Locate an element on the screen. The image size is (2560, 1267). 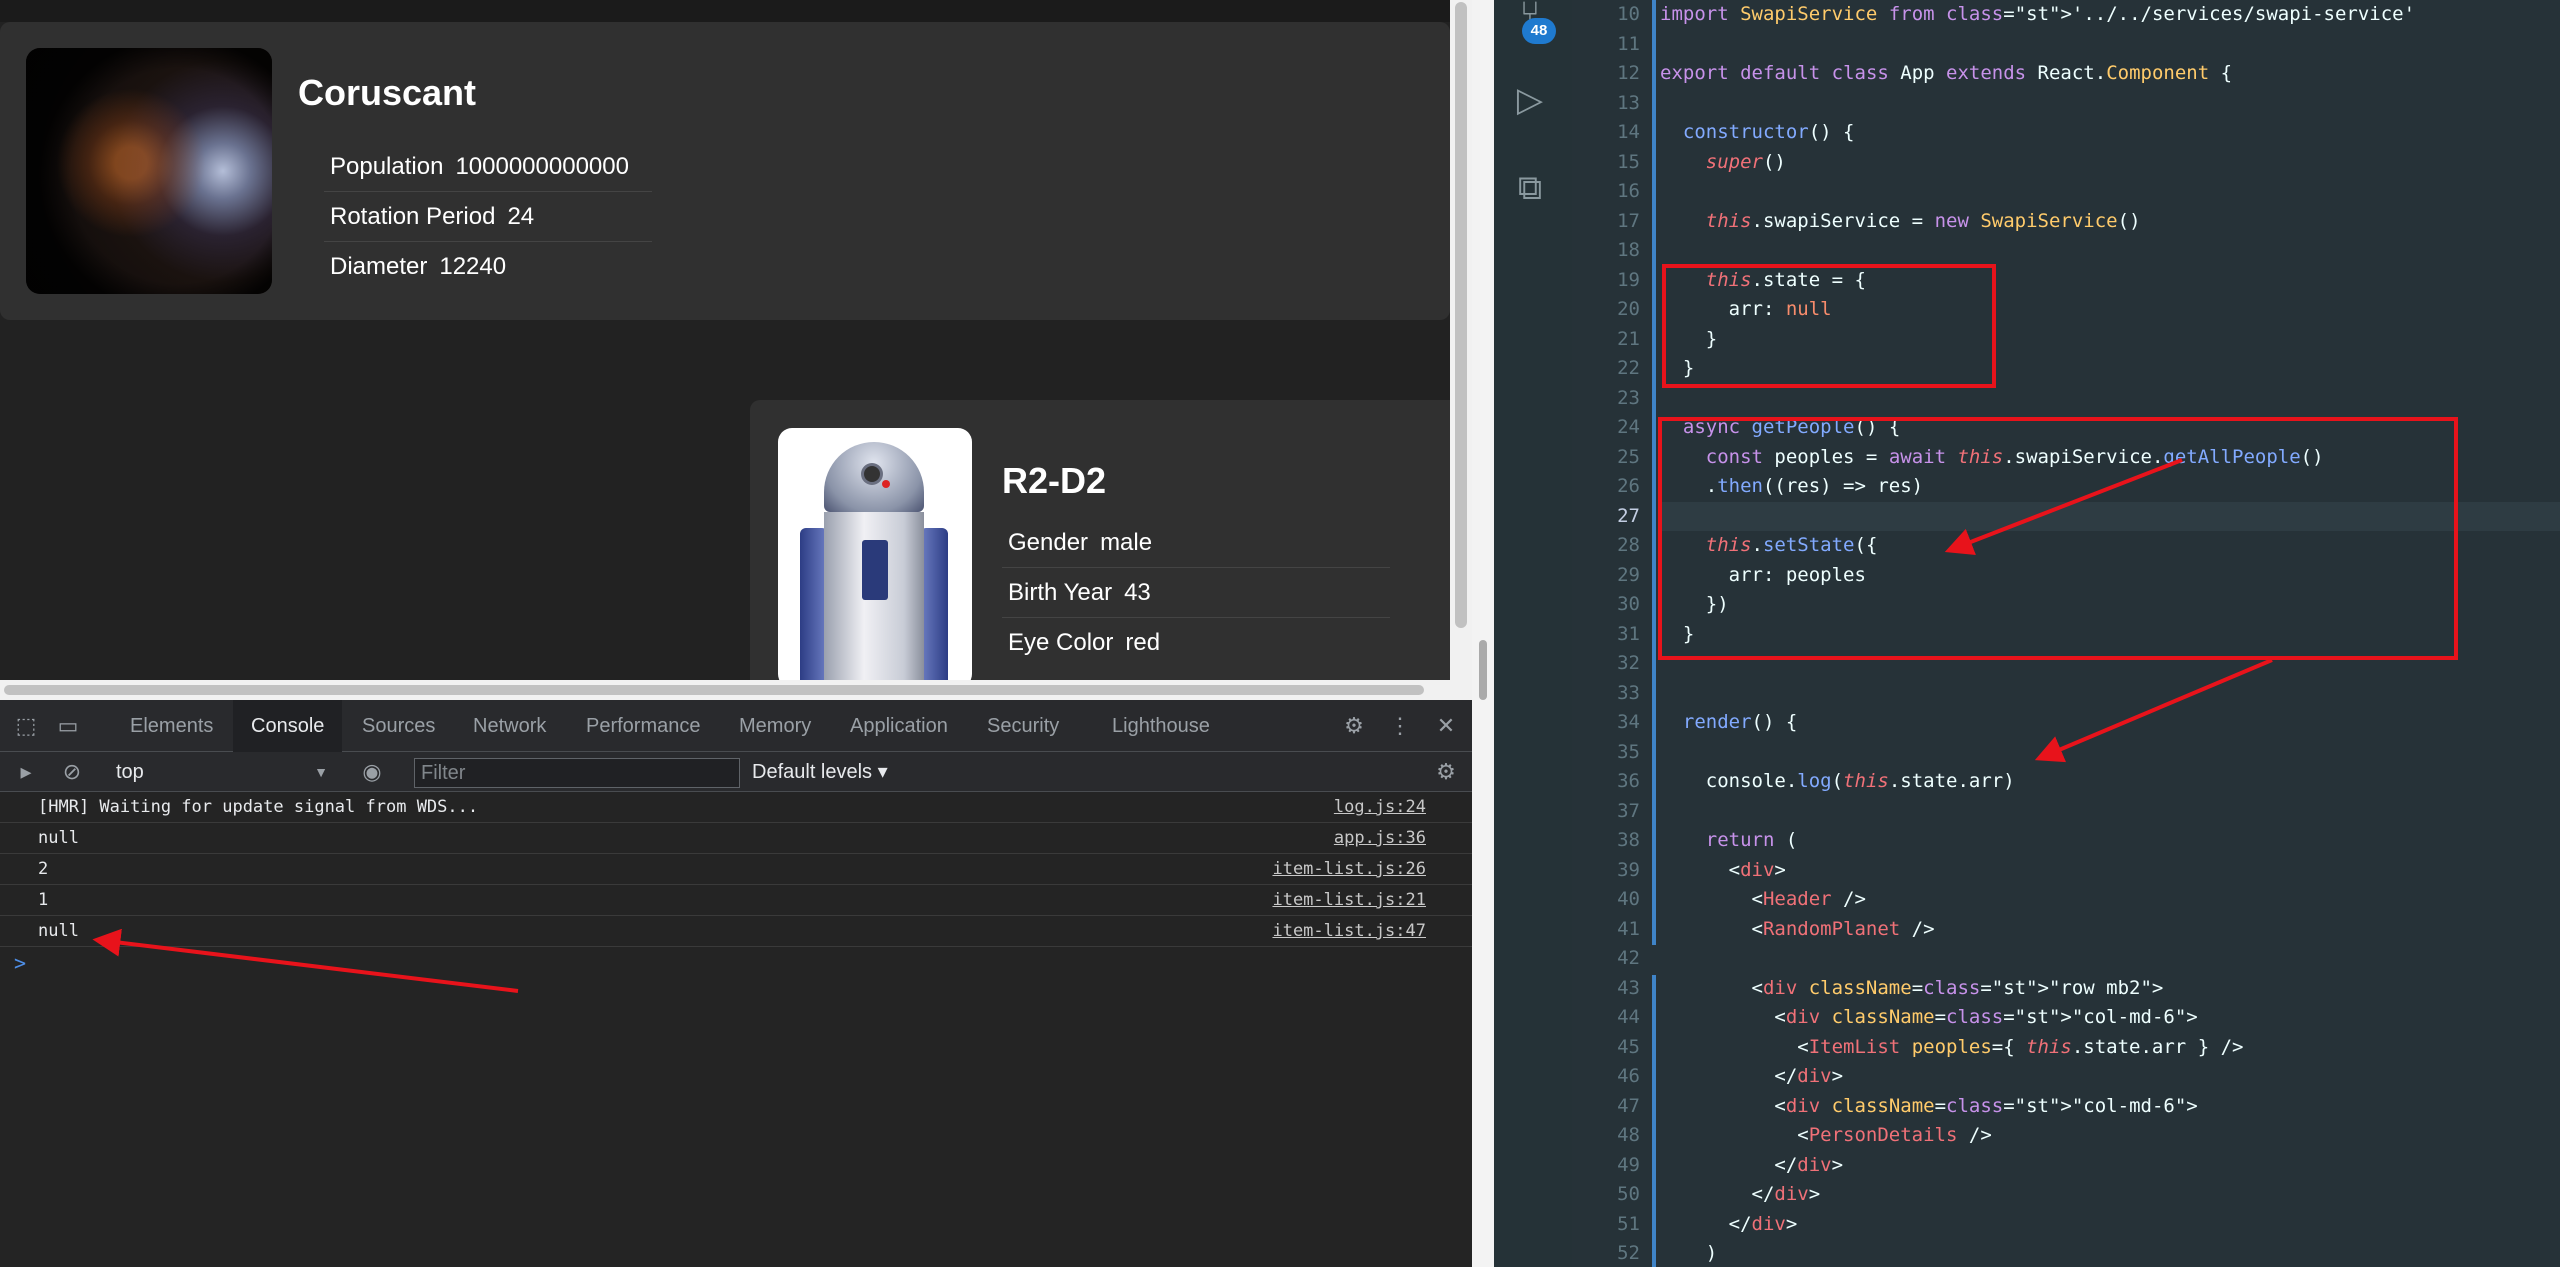
log-levels-dropdown: Default levels ▾ is located at coordinates (820, 772).